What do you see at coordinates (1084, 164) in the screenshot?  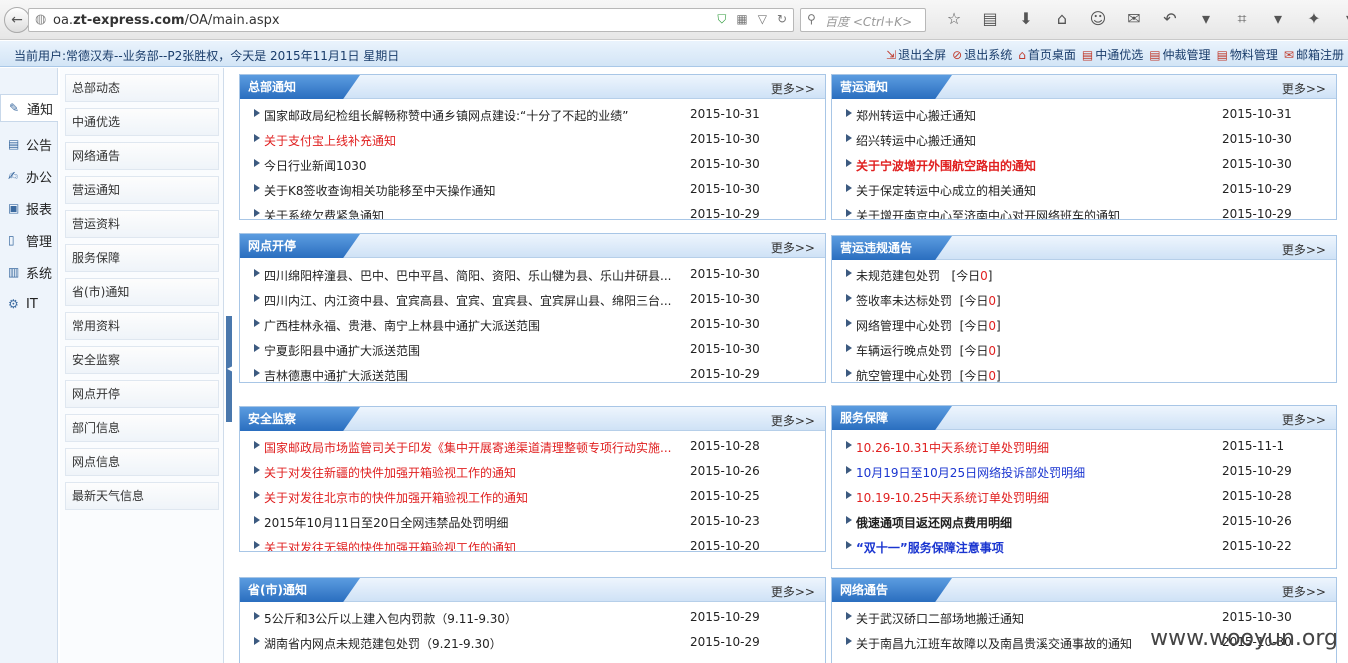 I see `list-item: 关于宁波增开外围航空路由的通知 2015-10-30` at bounding box center [1084, 164].